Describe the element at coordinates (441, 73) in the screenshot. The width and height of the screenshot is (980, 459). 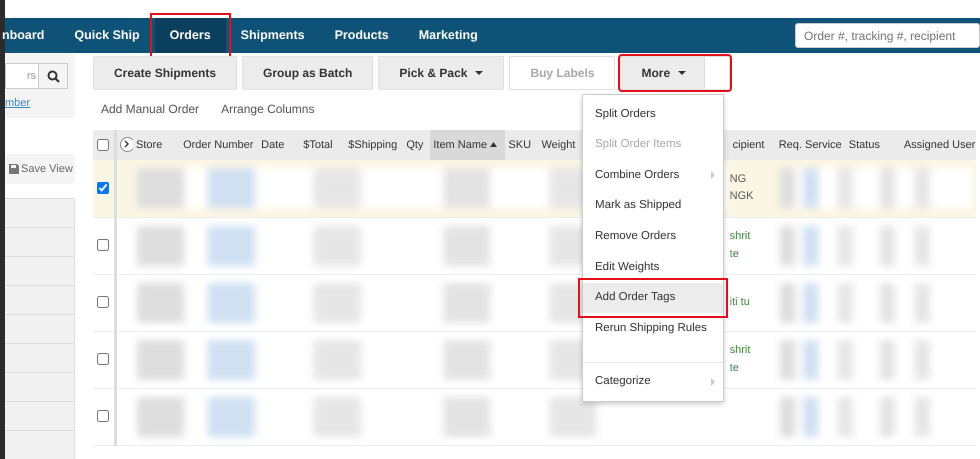
I see `dropdown-button: Pick & Pack` at that location.